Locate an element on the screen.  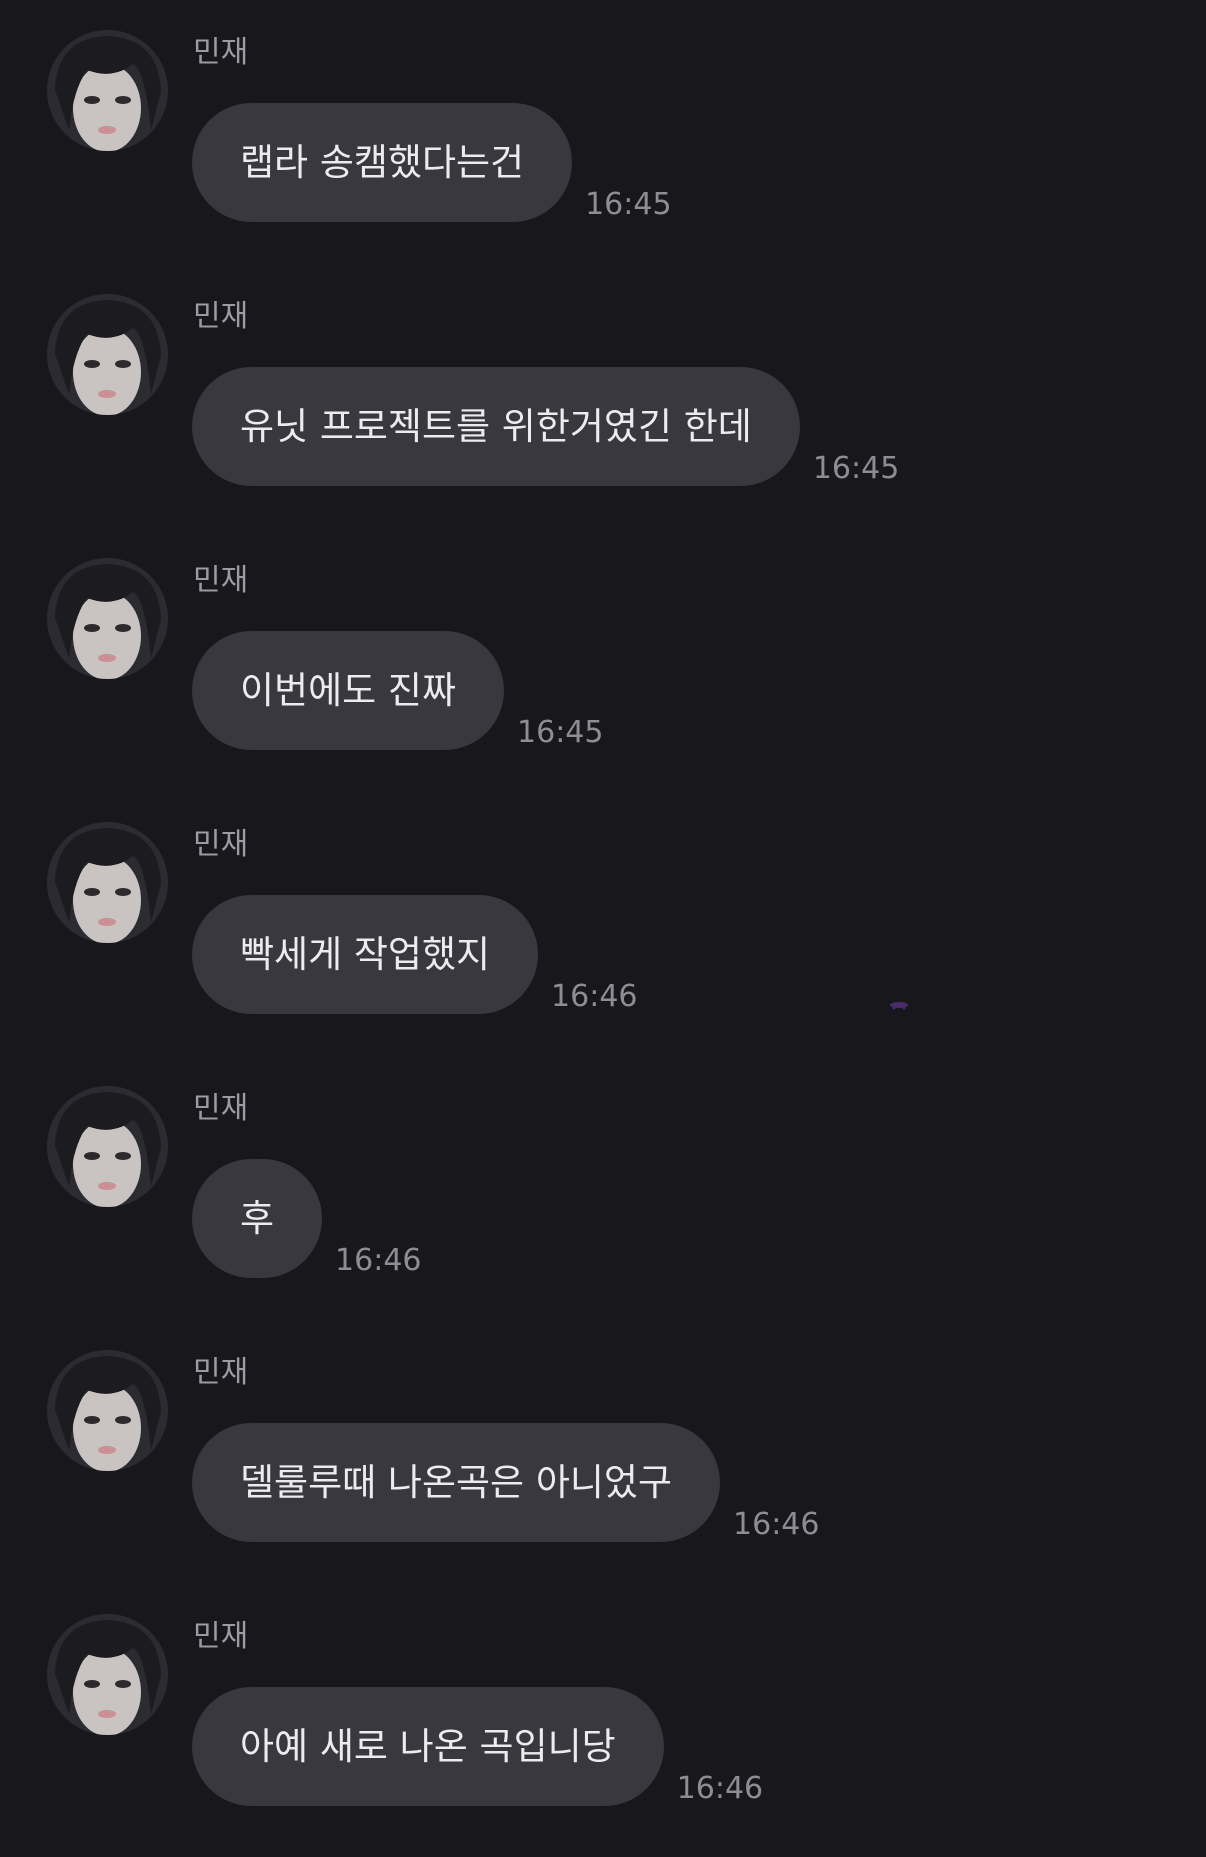
message-bubble-row: 유닛 프로젝트를 위한거였긴 한데 16:45 is located at coordinates (545, 426).